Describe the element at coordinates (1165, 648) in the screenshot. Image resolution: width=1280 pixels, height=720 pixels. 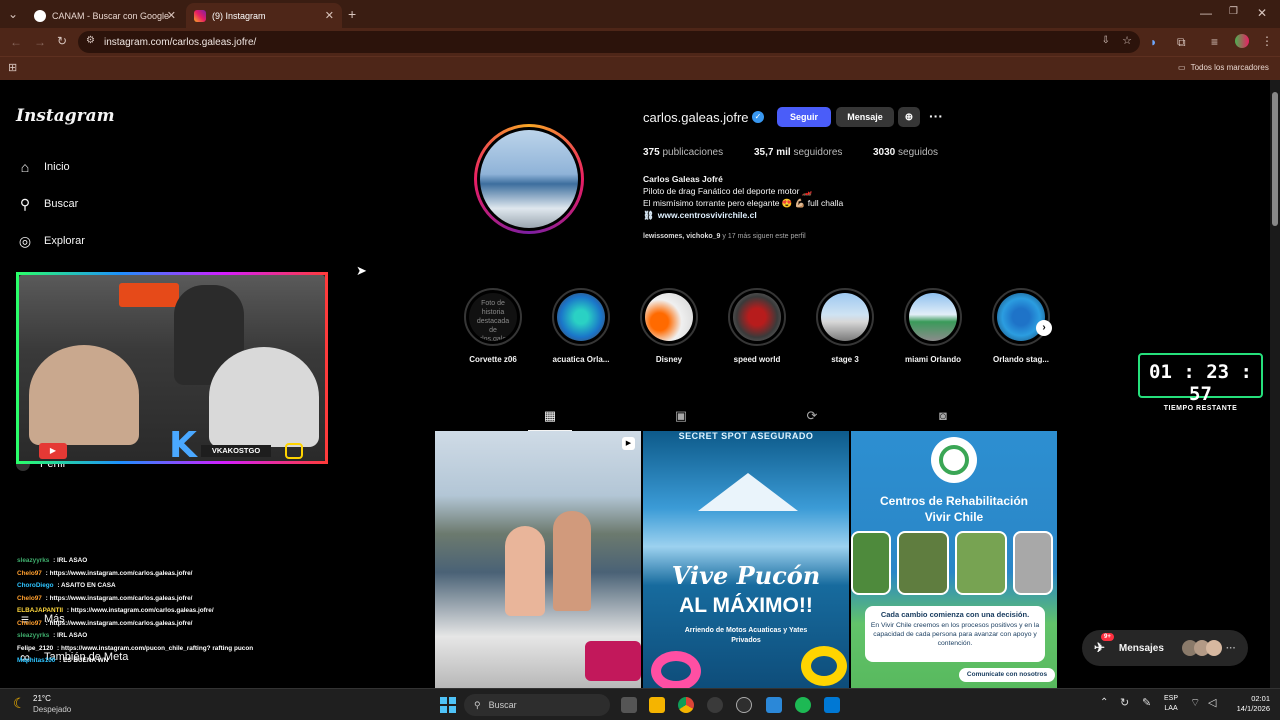
I see `messages-widget: ✈ 9+ Mensajes ···` at that location.